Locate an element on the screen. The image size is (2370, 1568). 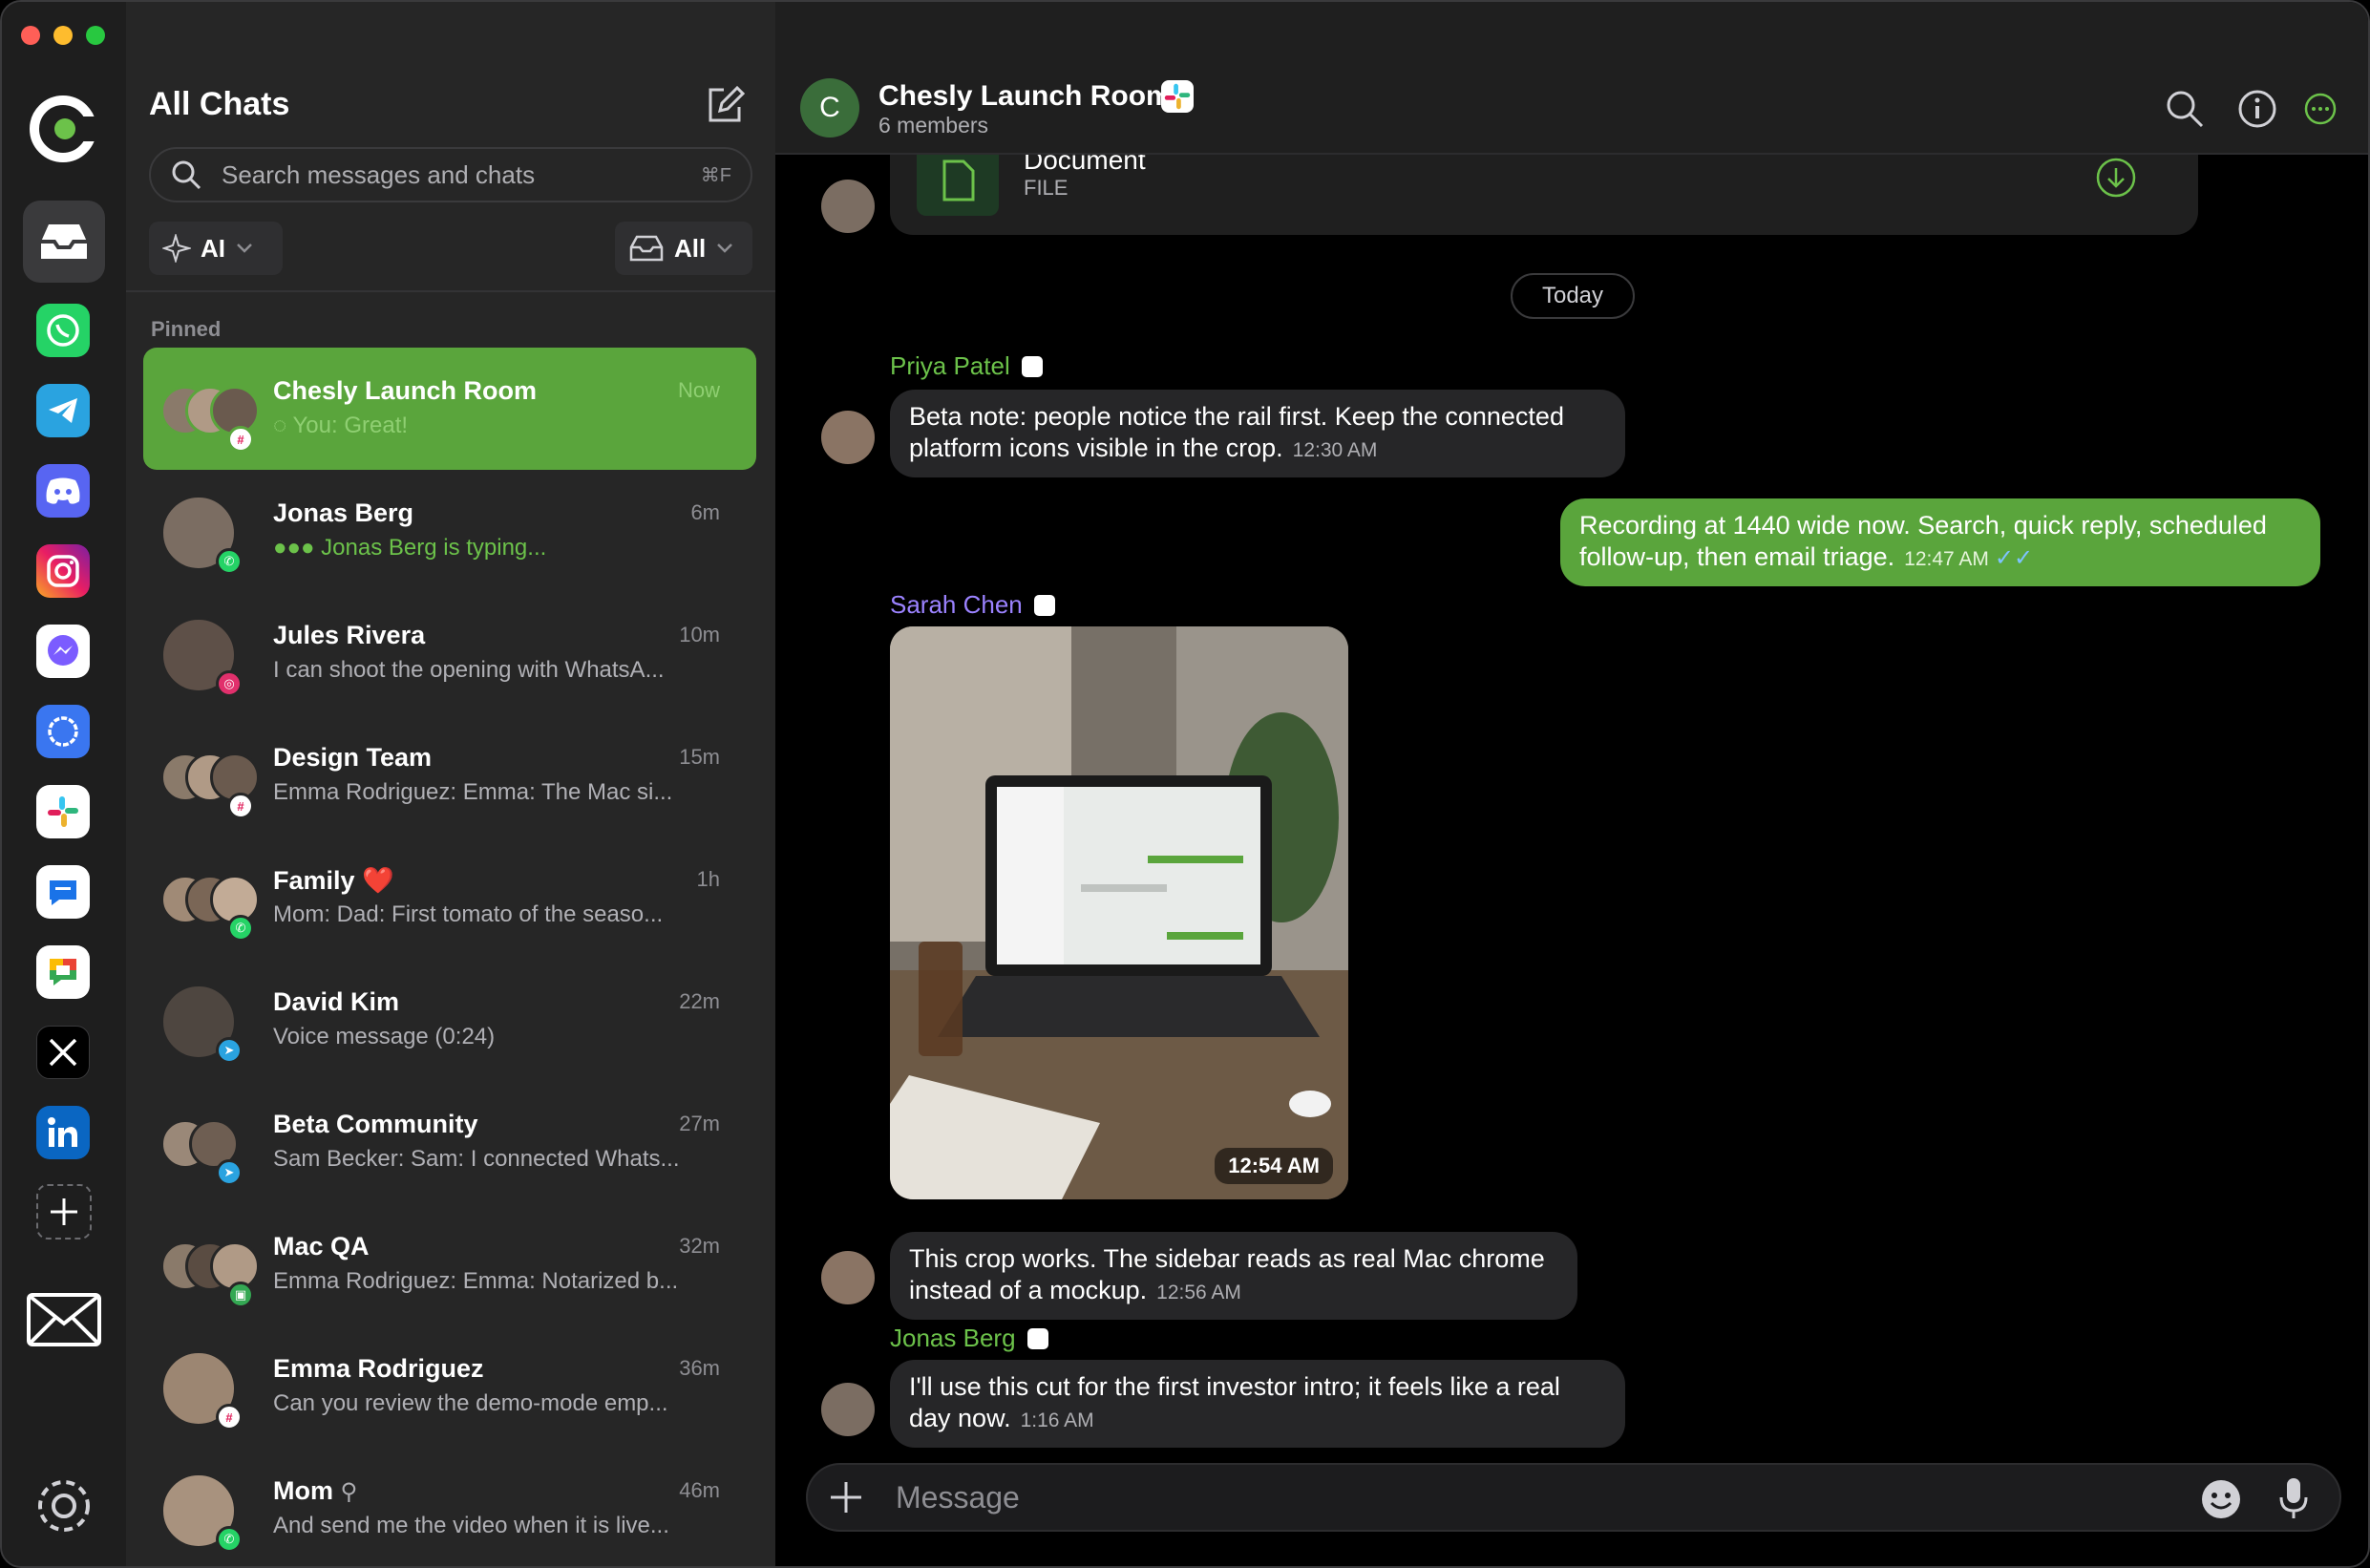
microphone-icon is located at coordinates (2293, 1498).